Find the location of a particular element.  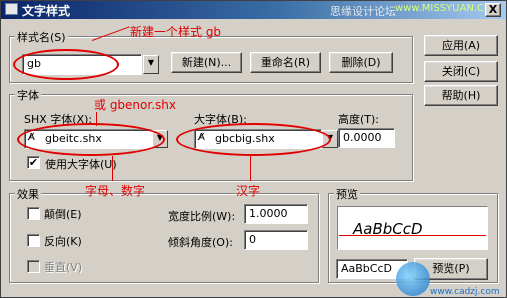

annotation-line-letters is located at coordinates (112, 168).